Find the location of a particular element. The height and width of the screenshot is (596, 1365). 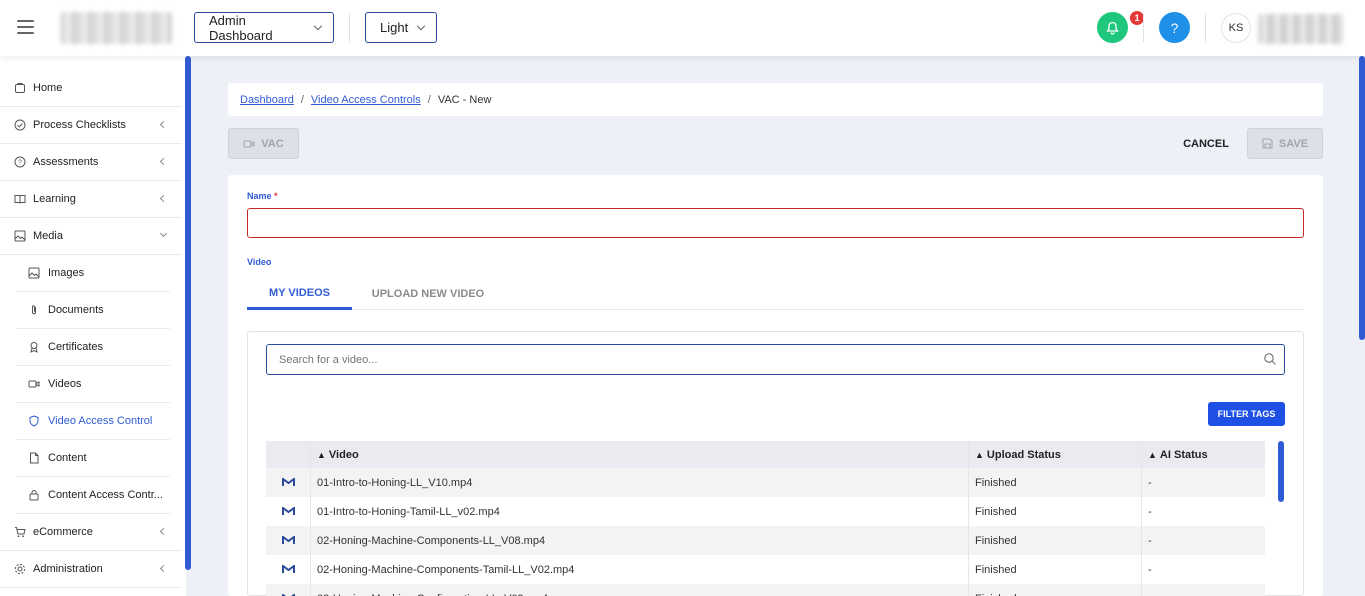

table-header-label: Video is located at coordinates (343, 454).